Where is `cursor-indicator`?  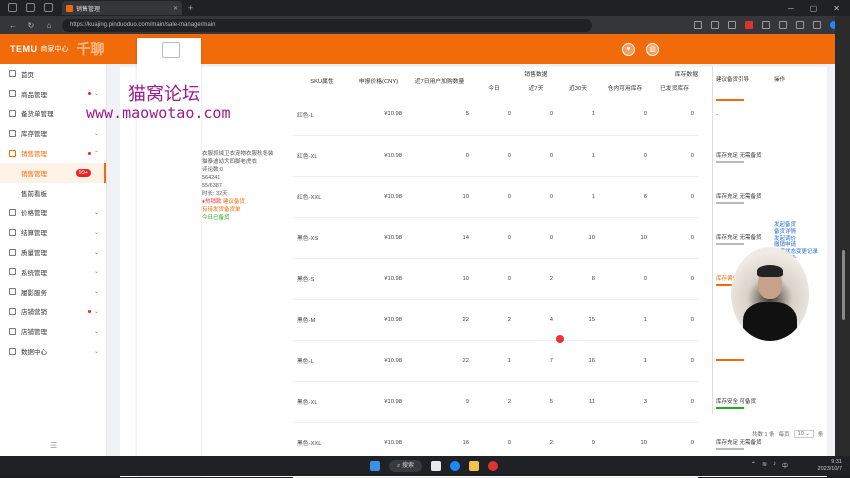
cursor-indicator is located at coordinates (560, 339).